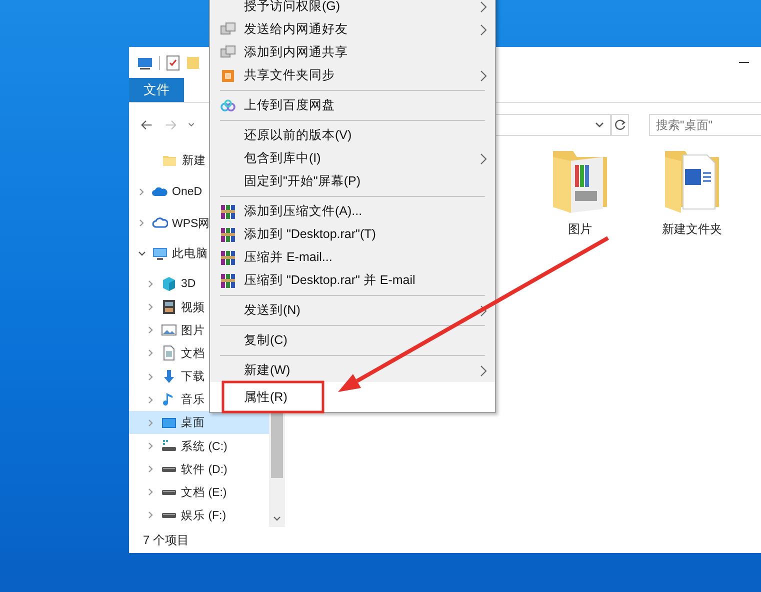  I want to click on selected-nav-row: 桌面, so click(199, 422).